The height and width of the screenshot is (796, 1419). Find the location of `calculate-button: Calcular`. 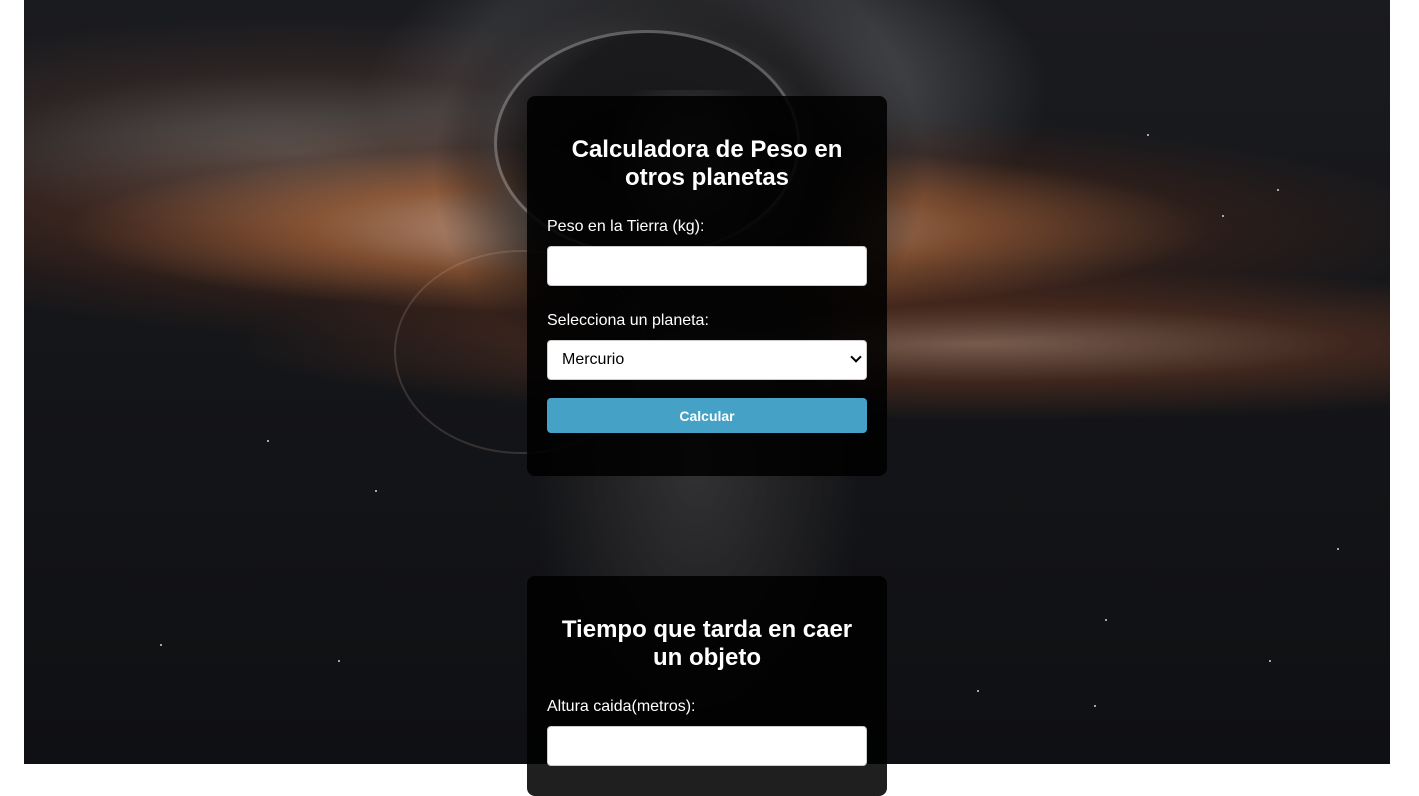

calculate-button: Calcular is located at coordinates (707, 415).